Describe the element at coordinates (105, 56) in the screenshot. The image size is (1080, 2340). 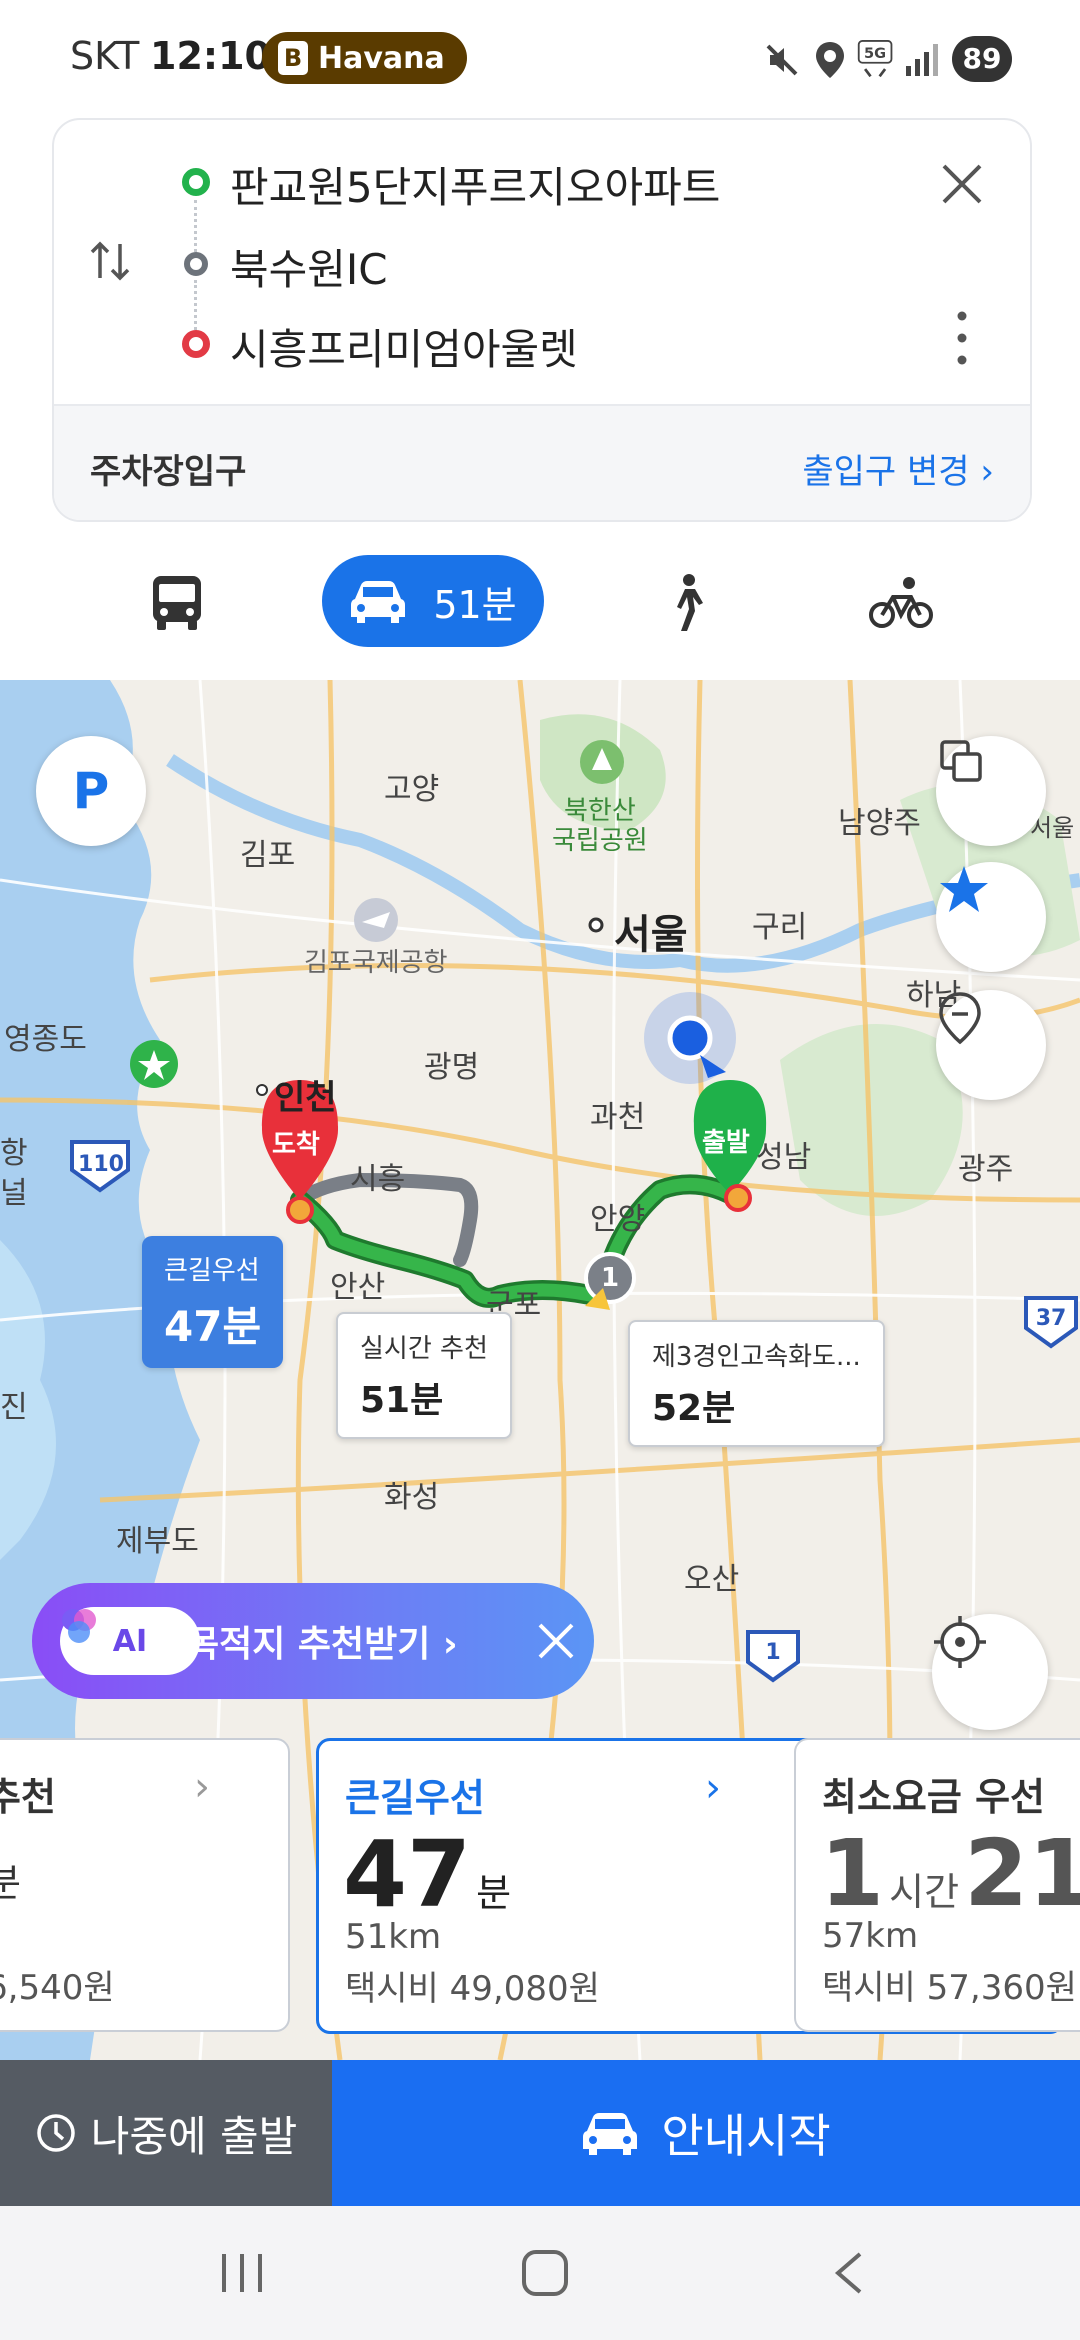
I see `carrier-label: SKT` at that location.